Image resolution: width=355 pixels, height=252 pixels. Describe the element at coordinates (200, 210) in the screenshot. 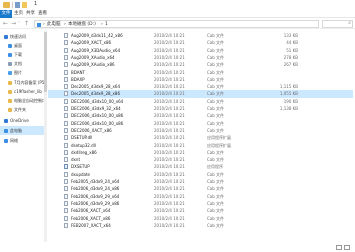

I see `file-row: Feb2006_XACT_x64 2010/2/4 10:21 Cab 文件` at that location.